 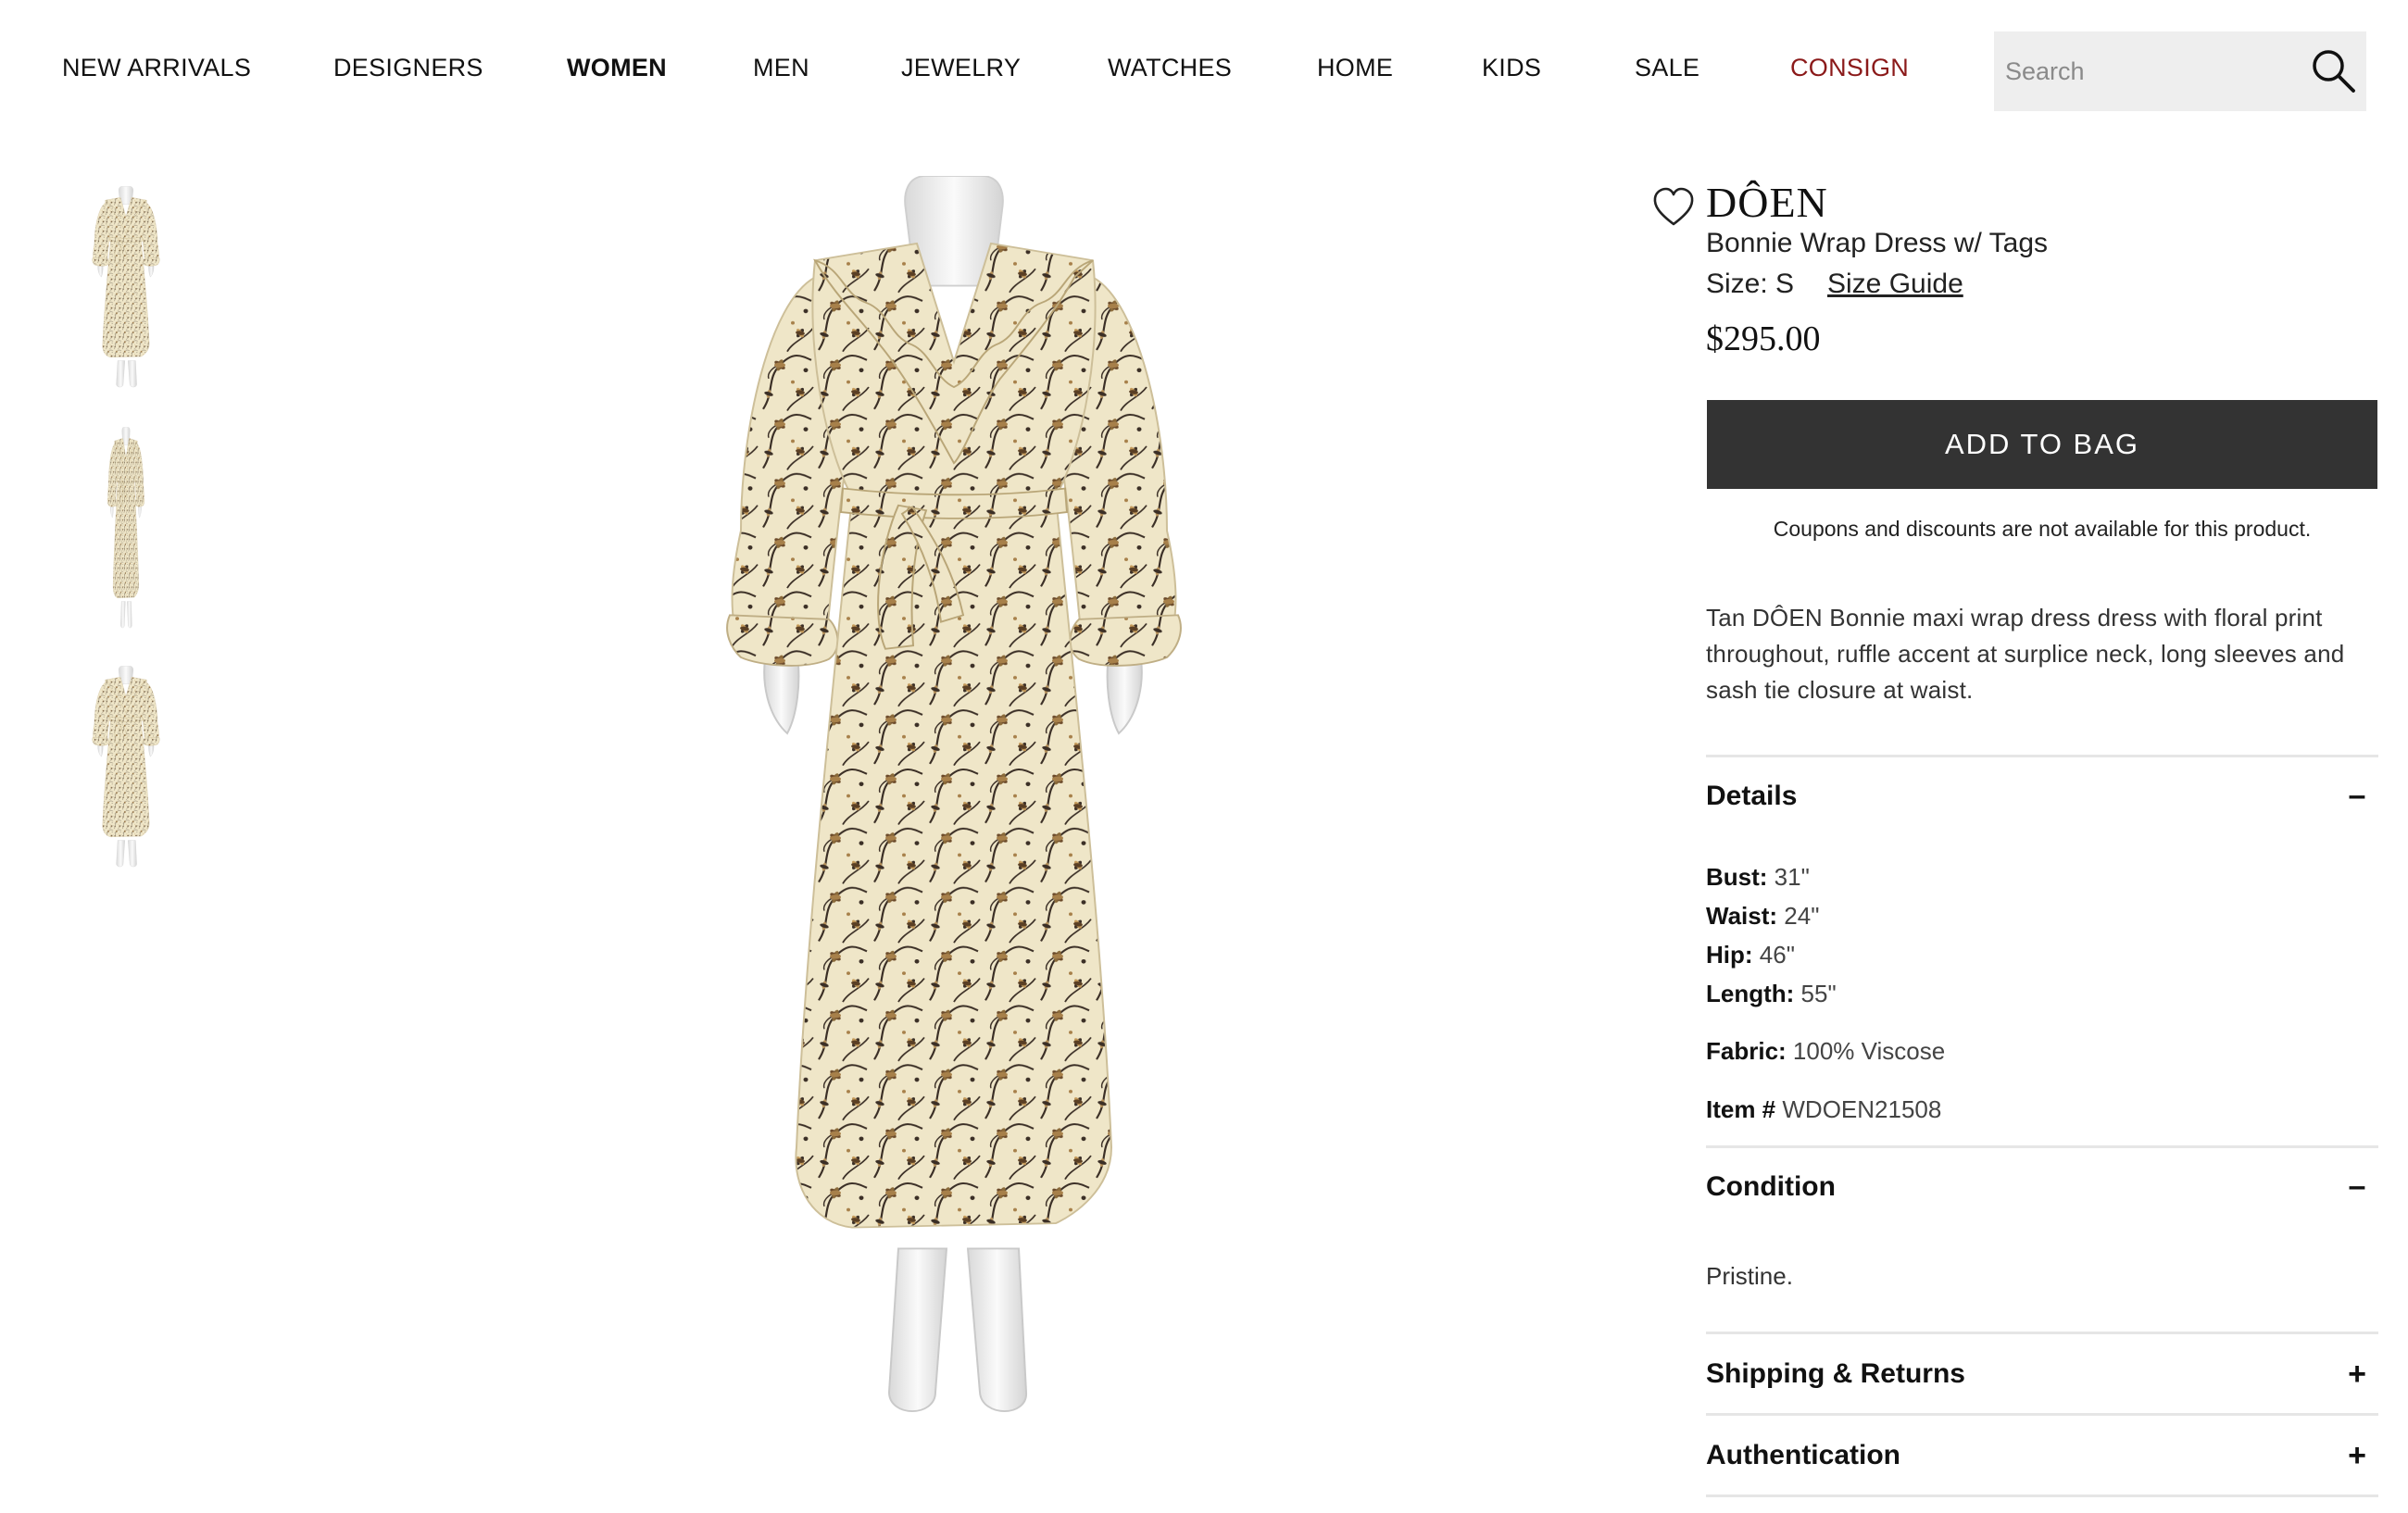 I want to click on condition-header: Condition, so click(x=1771, y=1187).